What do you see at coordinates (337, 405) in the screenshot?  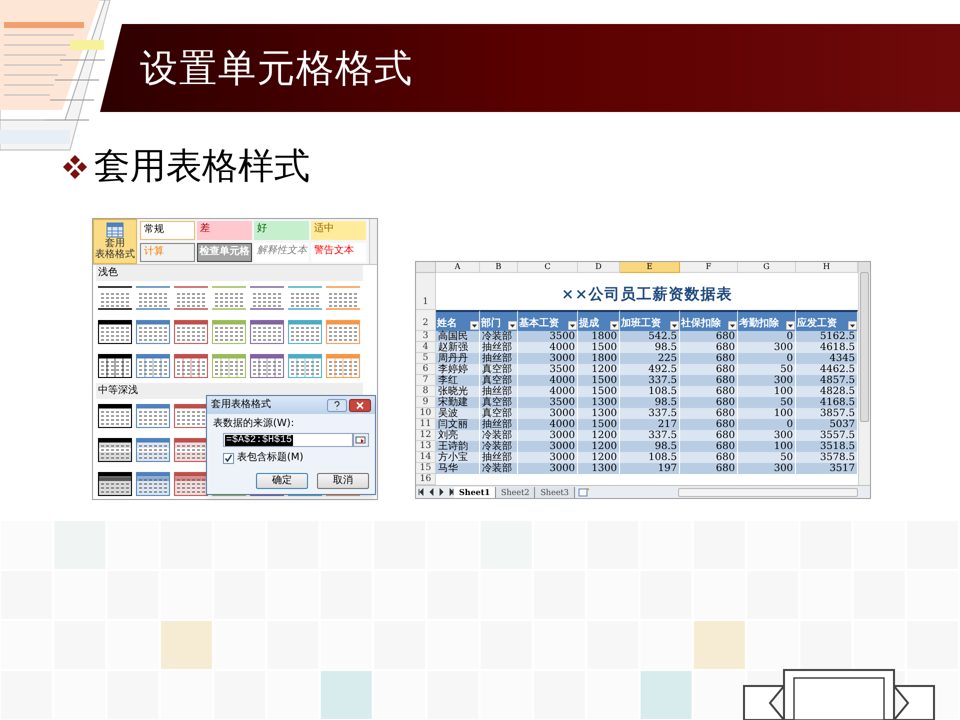 I see `help-icon` at bounding box center [337, 405].